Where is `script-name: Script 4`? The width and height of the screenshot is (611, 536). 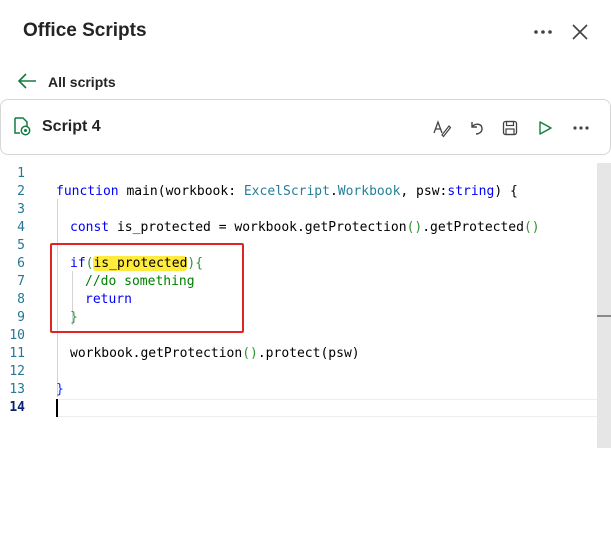
script-name: Script 4 is located at coordinates (71, 126).